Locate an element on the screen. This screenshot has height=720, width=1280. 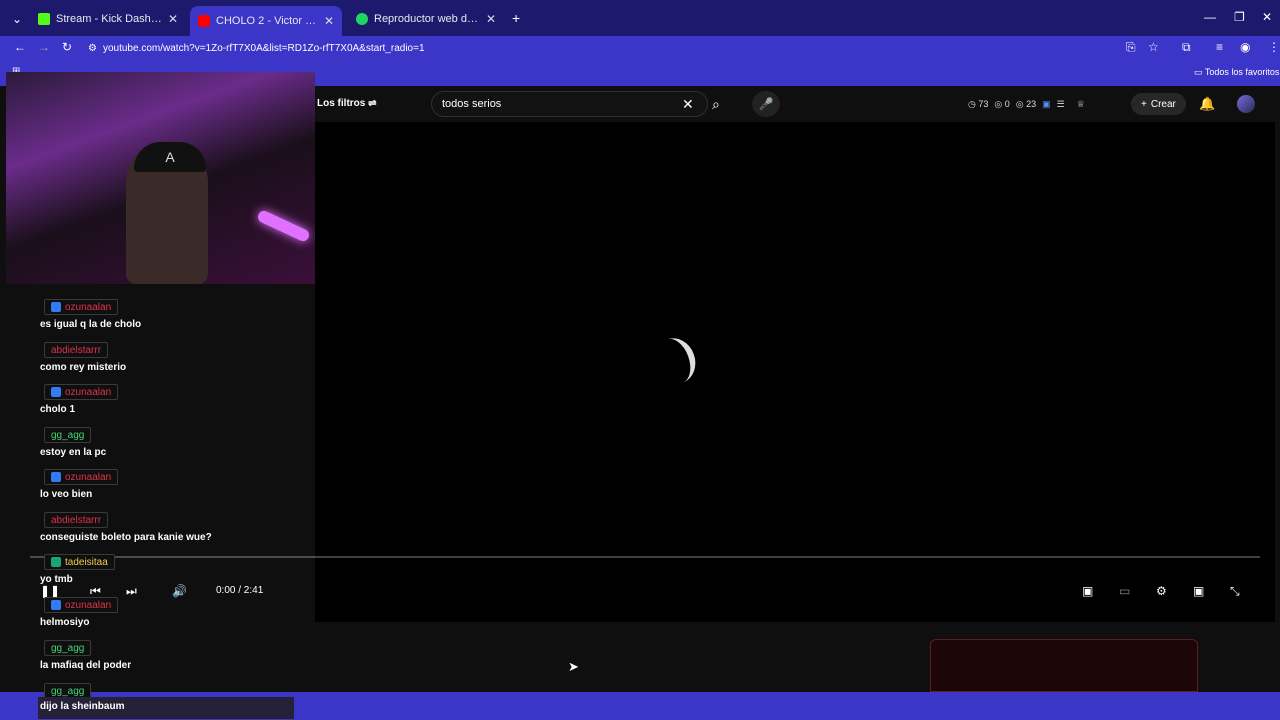
install-icon: ⎘ is located at coordinates (1131, 47).